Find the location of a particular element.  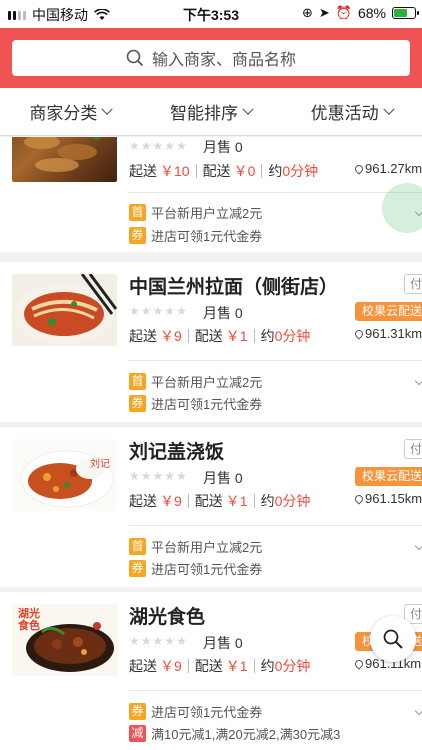

filter-promotions: 优惠活动 is located at coordinates (351, 111).